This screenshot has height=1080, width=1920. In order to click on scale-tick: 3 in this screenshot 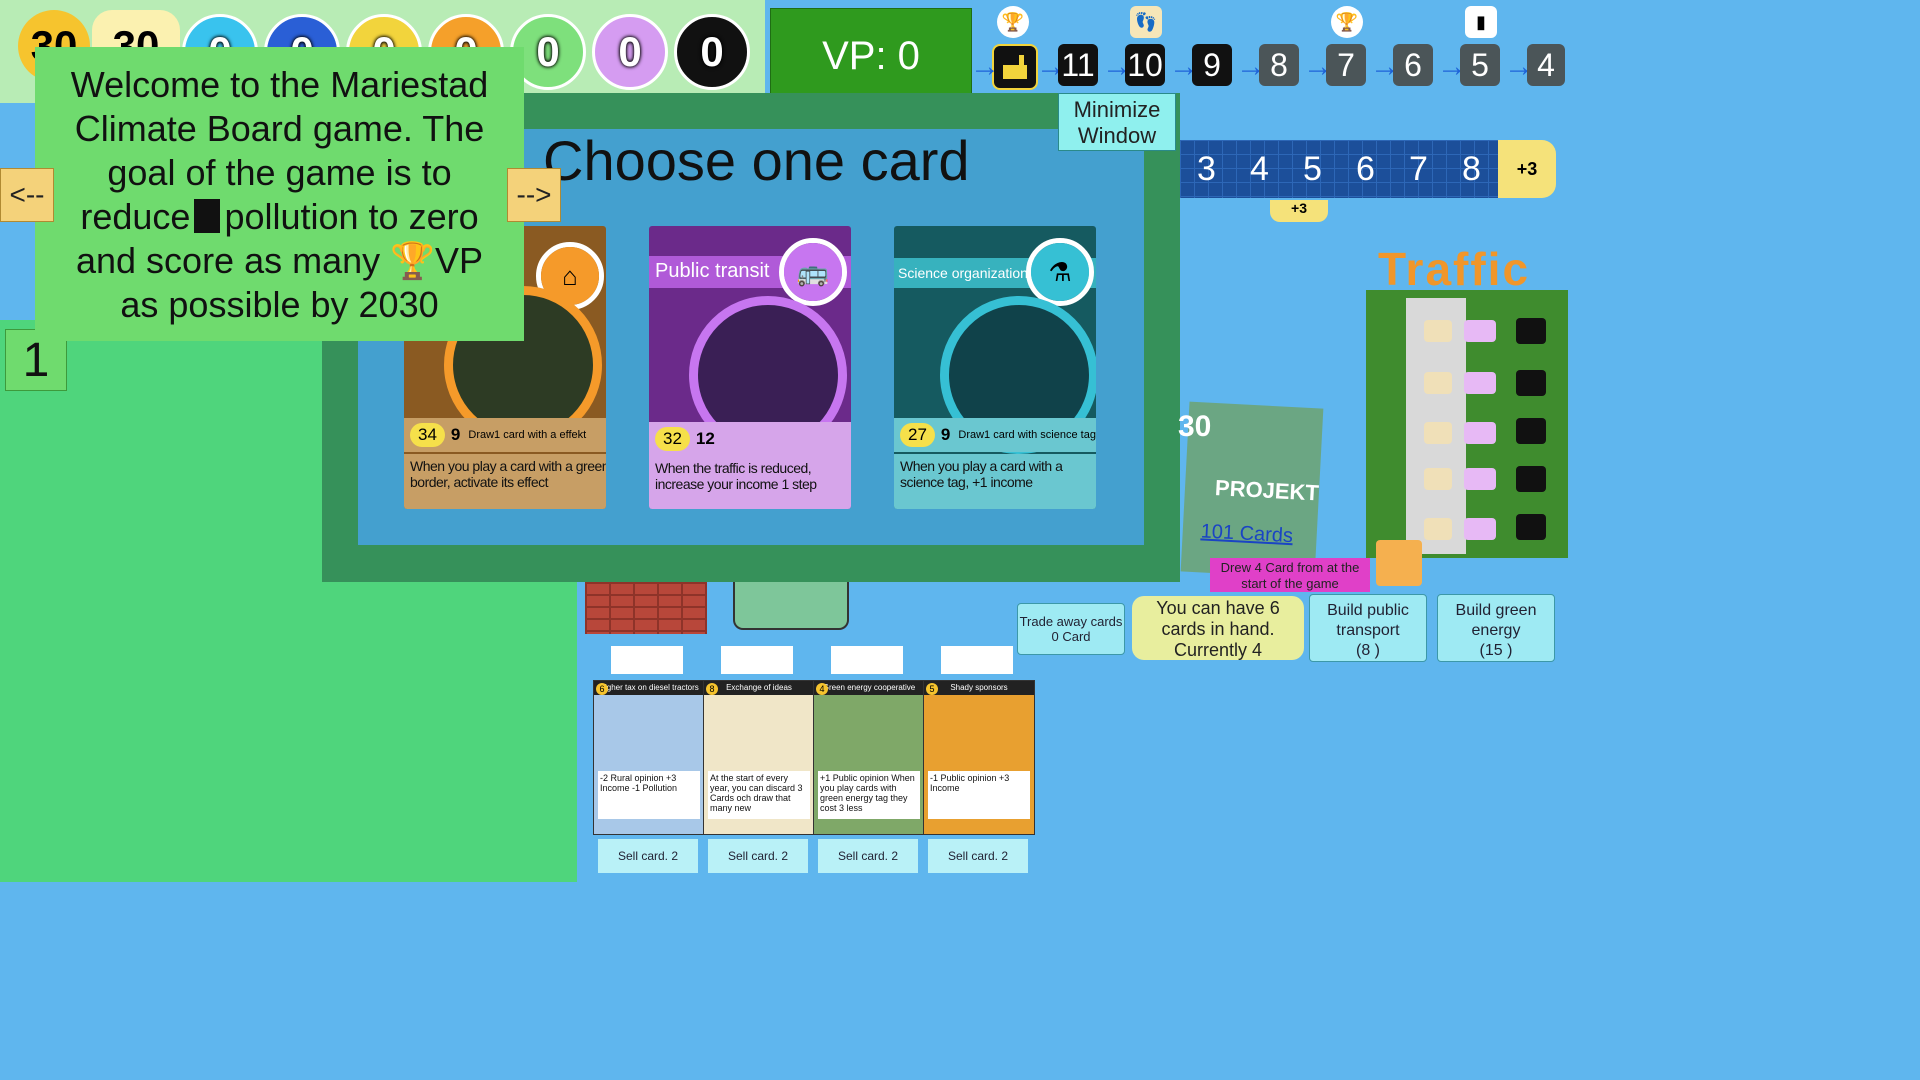, I will do `click(1206, 168)`.